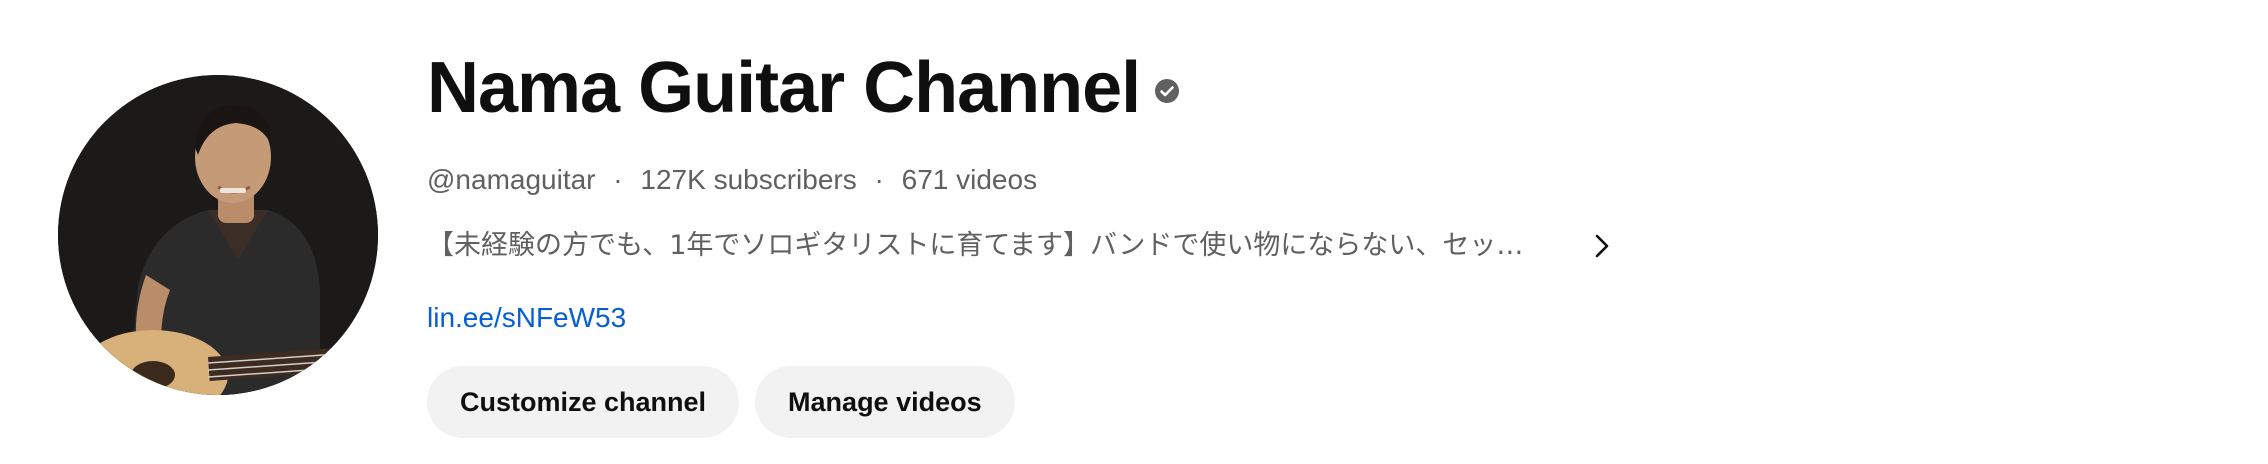 Image resolution: width=2268 pixels, height=464 pixels. What do you see at coordinates (748, 179) in the screenshot?
I see `subscriber-count: 127K subscribers` at bounding box center [748, 179].